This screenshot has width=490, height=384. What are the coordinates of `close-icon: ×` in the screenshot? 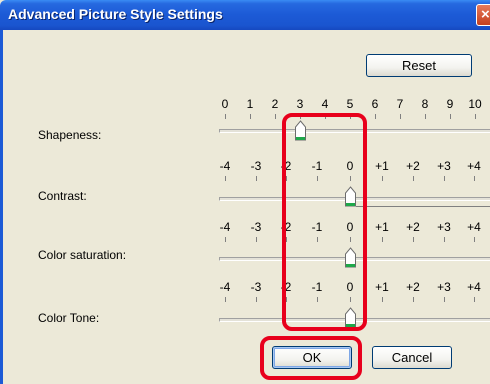 It's located at (485, 14).